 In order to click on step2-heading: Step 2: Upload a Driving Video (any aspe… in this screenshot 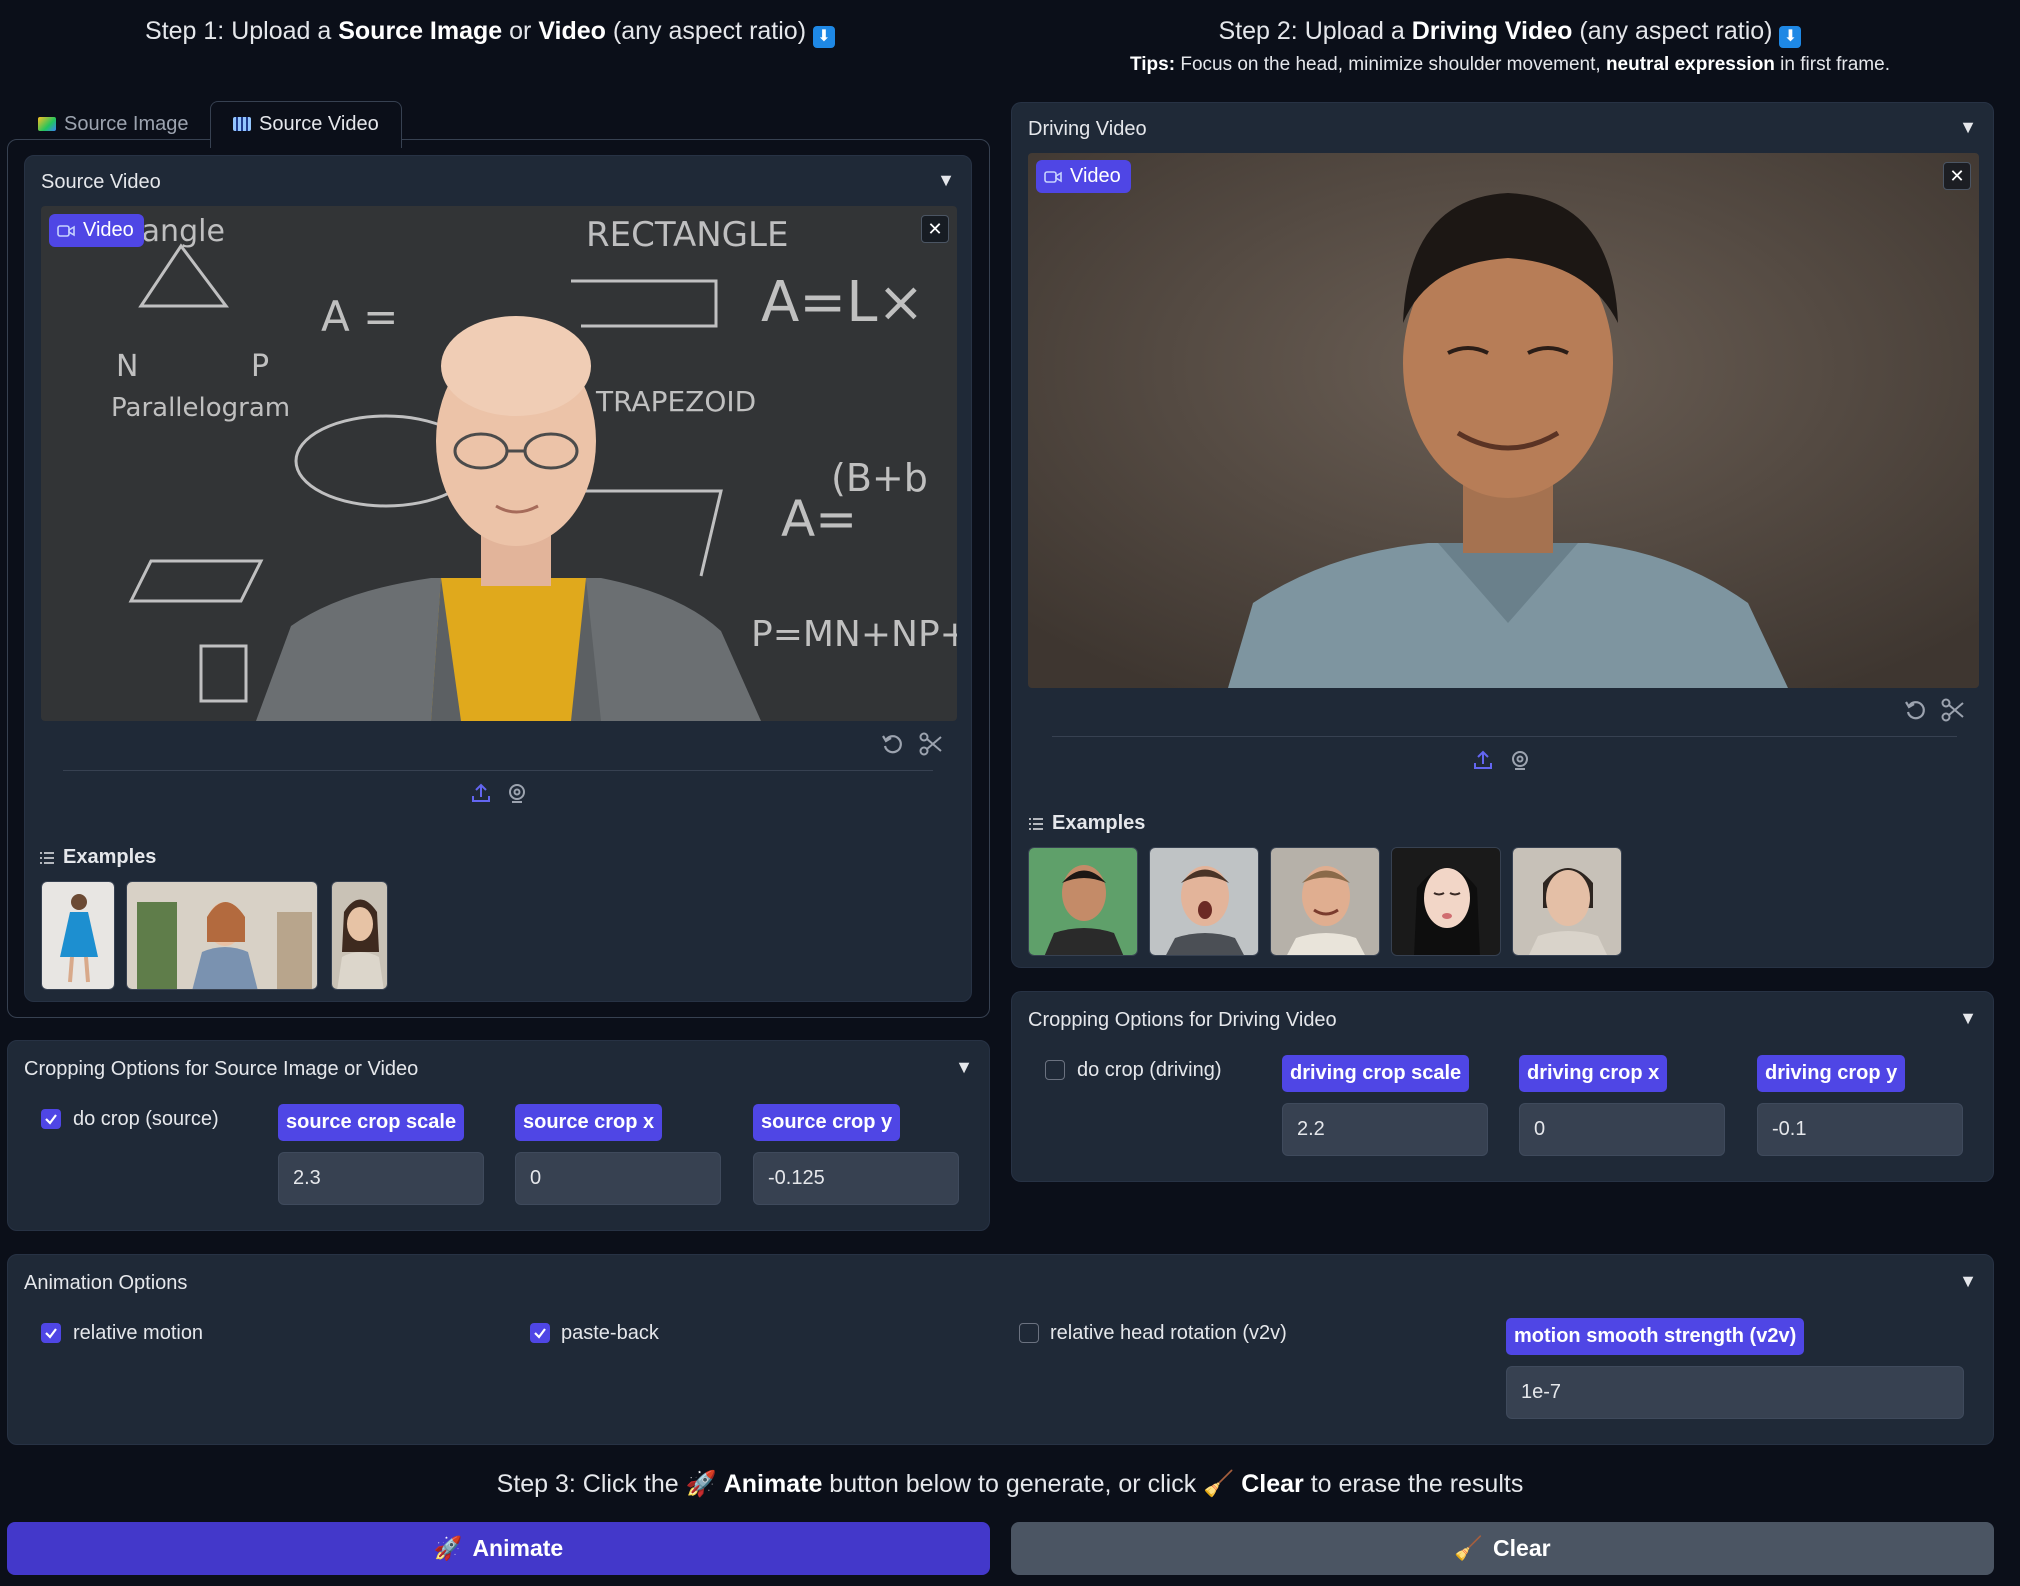, I will do `click(1510, 32)`.